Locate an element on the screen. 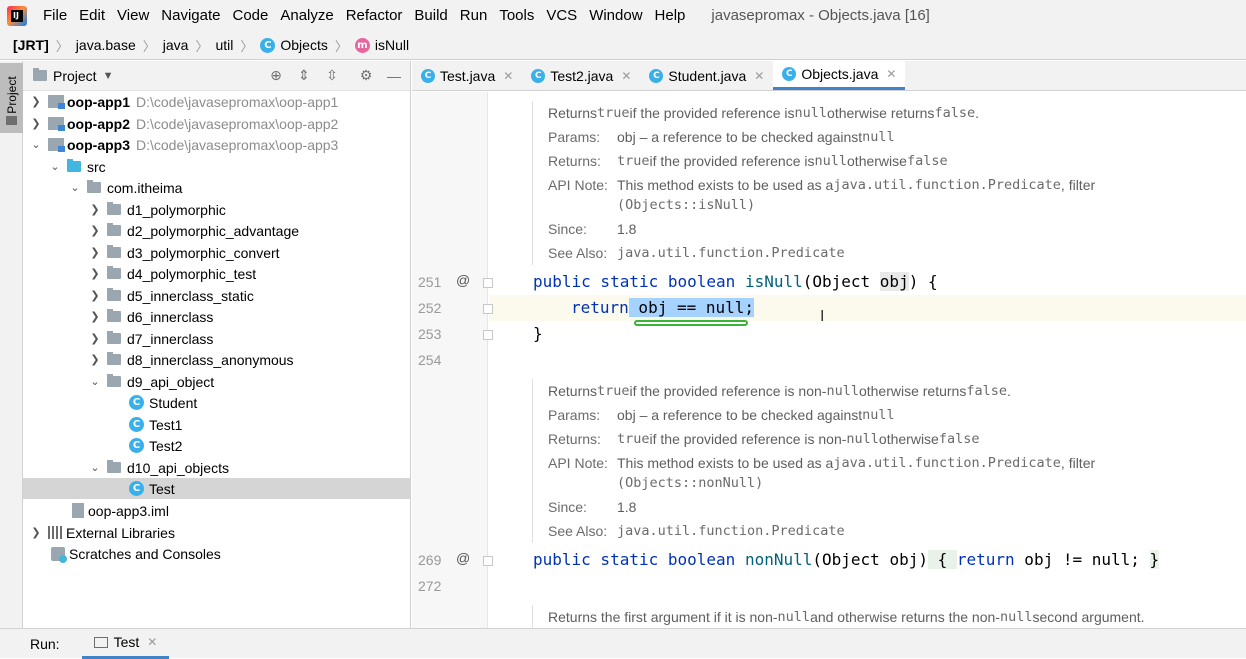 The height and width of the screenshot is (659, 1246). expand-all-icon: ⇕ is located at coordinates (304, 75).